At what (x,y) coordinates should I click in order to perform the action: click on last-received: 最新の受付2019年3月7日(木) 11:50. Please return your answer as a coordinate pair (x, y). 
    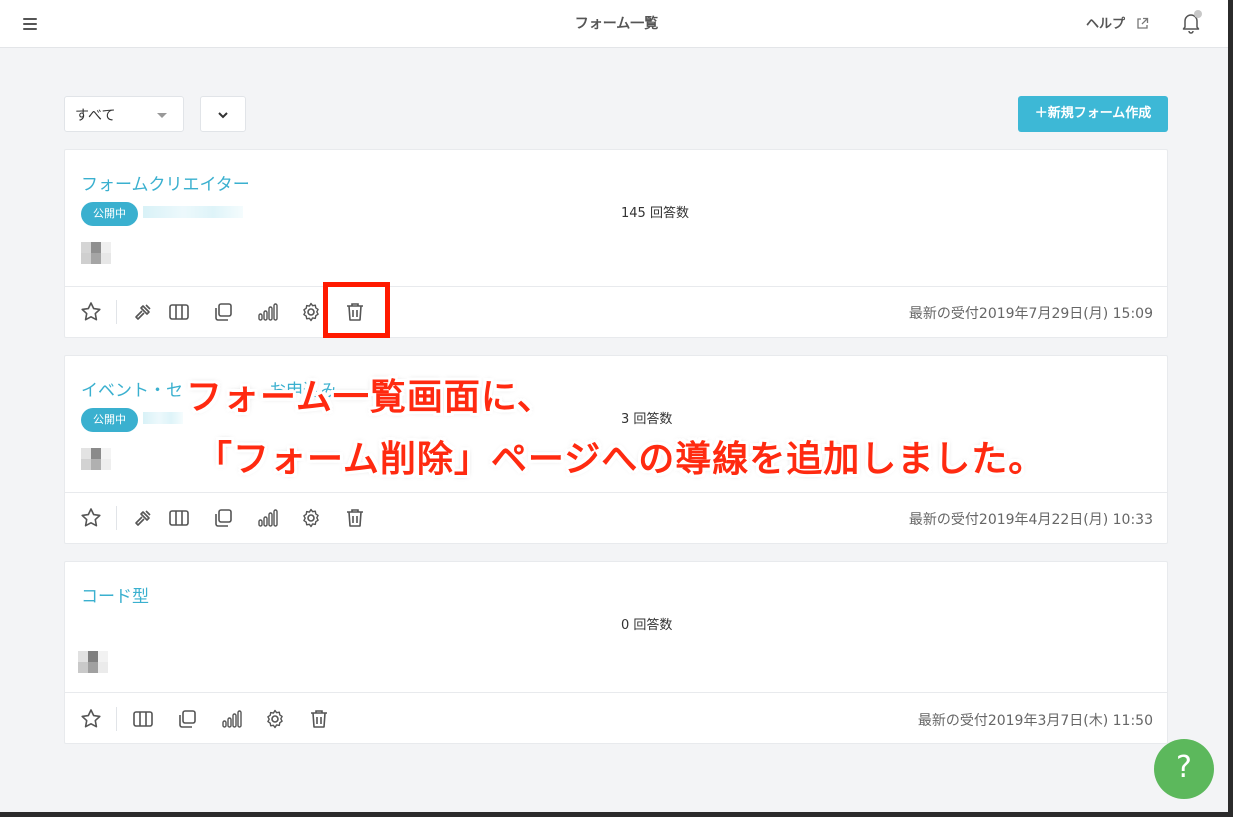
    Looking at the image, I should click on (1035, 721).